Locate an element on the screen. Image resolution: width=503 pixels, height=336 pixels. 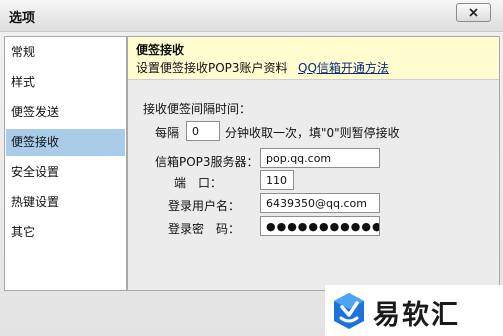
port-label: 端 口： is located at coordinates (198, 183).